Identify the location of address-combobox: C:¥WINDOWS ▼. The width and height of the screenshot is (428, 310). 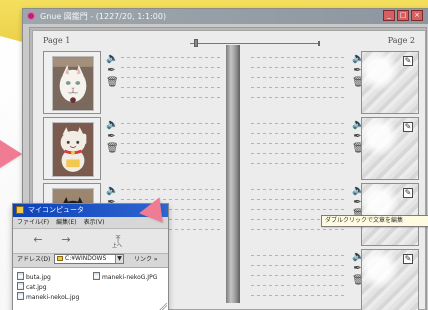
(89, 259).